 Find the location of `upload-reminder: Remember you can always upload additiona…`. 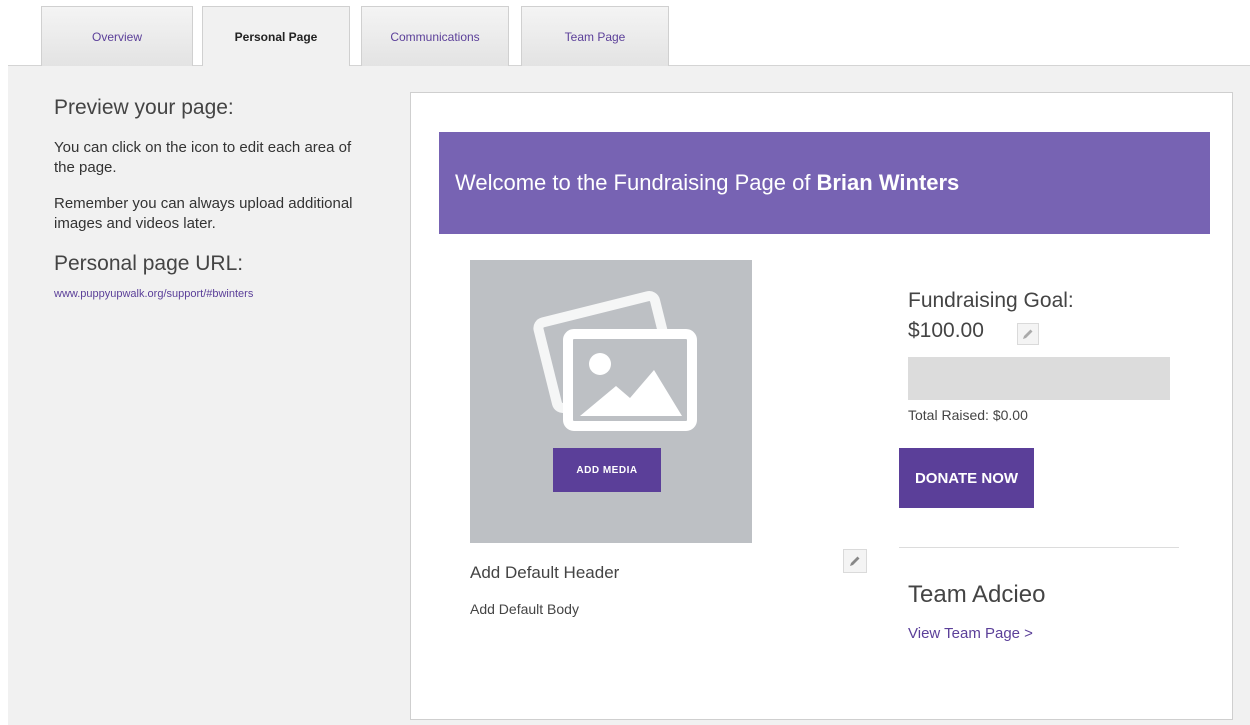

upload-reminder: Remember you can always upload additiona… is located at coordinates (203, 213).